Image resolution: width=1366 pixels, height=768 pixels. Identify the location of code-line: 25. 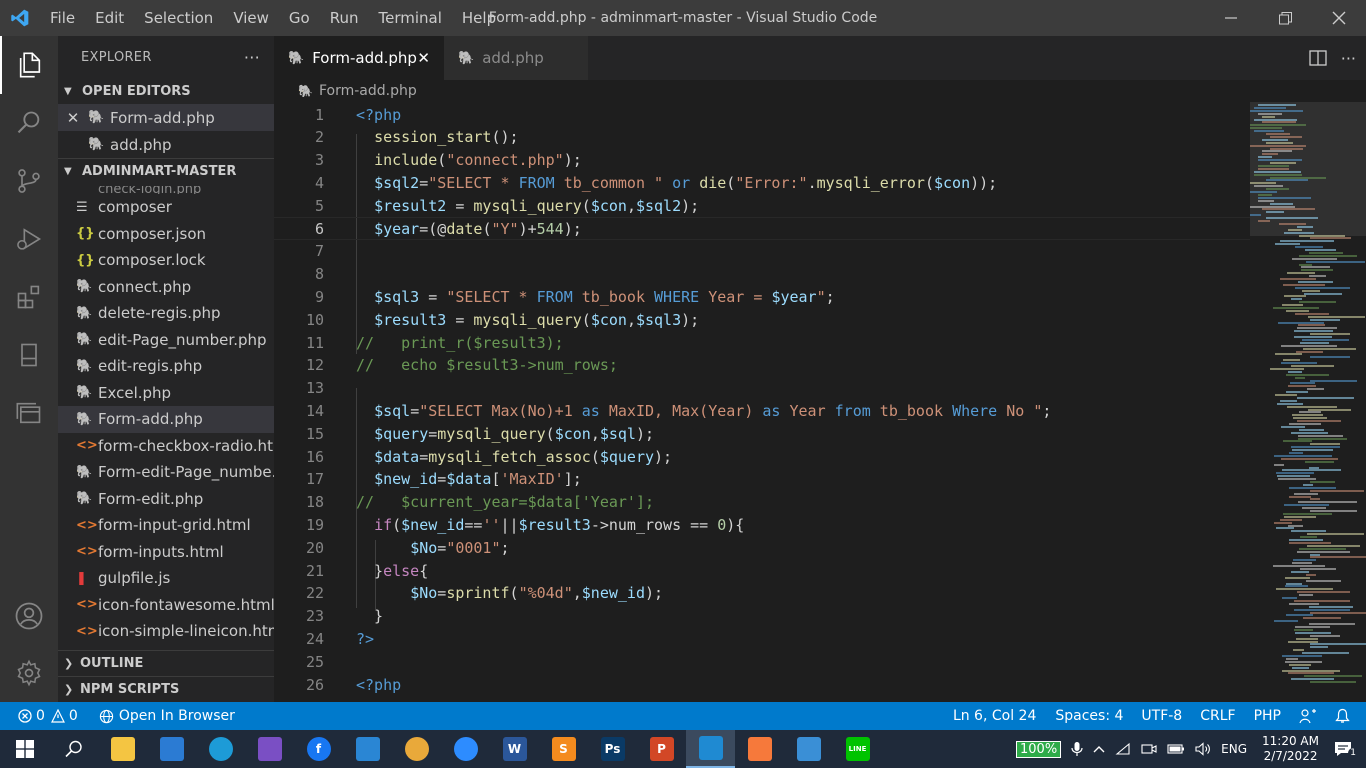
(762, 661).